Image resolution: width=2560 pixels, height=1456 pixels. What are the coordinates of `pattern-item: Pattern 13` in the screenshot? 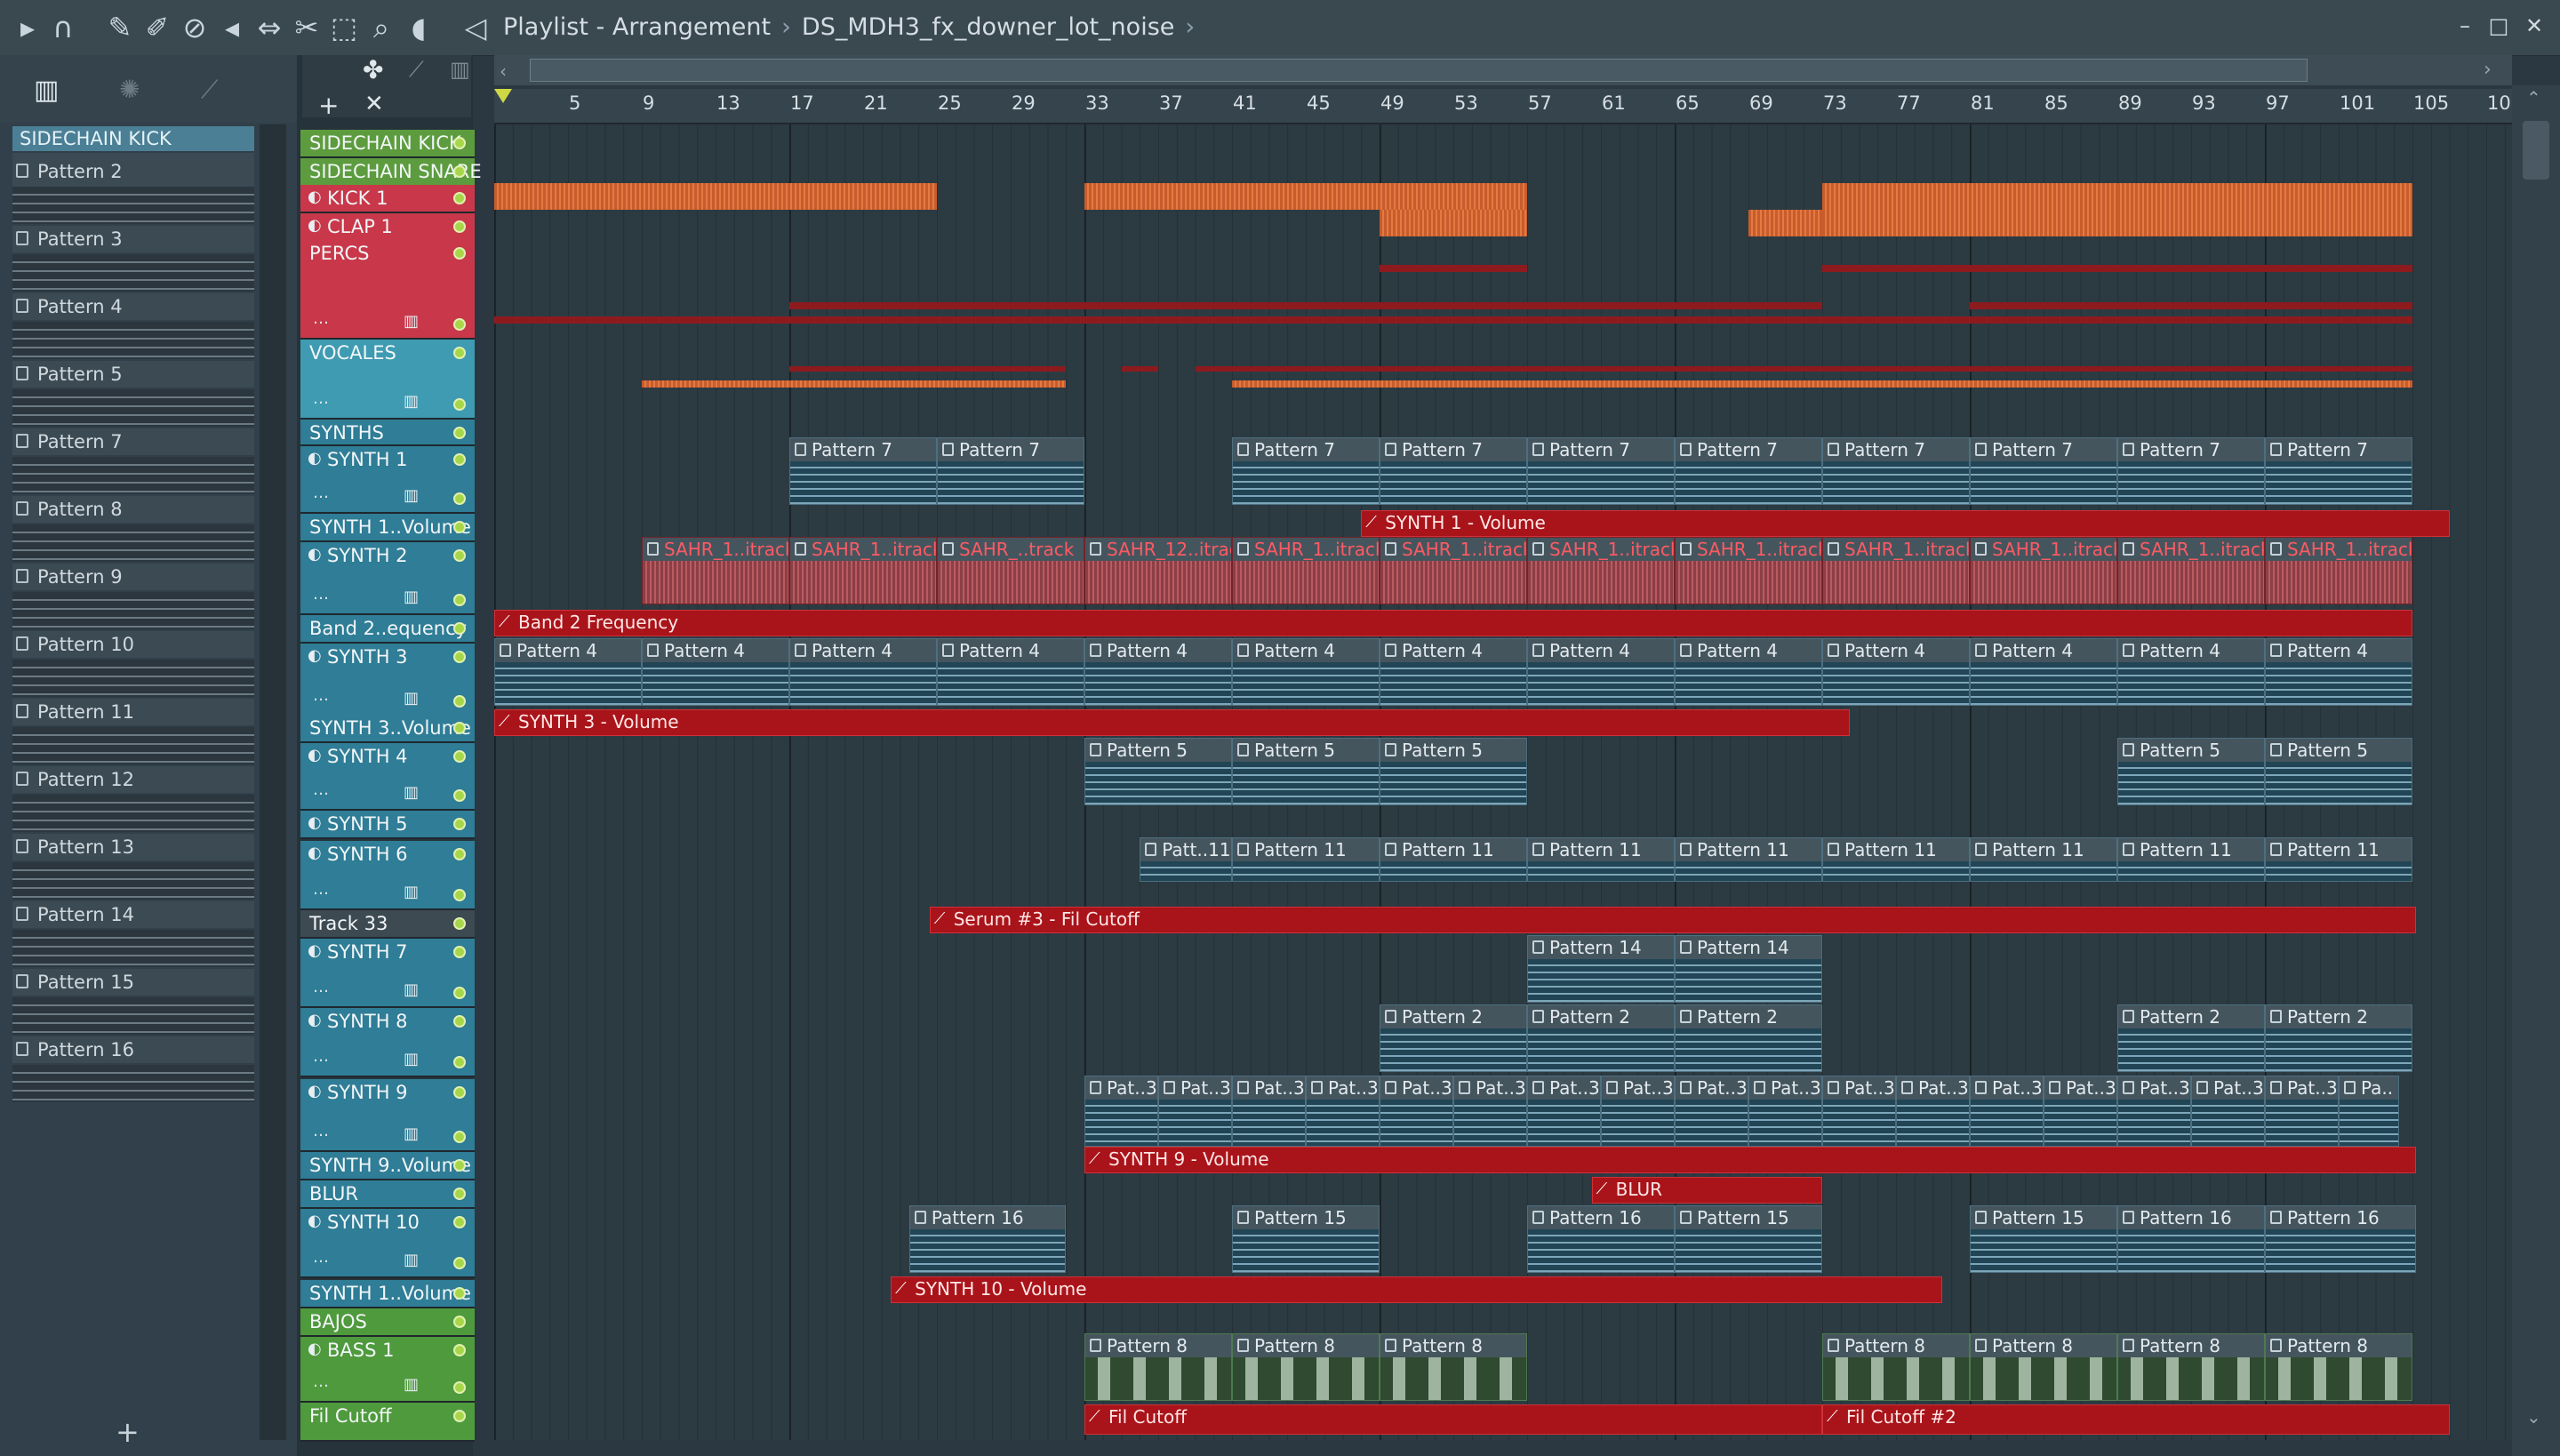 It's located at (133, 867).